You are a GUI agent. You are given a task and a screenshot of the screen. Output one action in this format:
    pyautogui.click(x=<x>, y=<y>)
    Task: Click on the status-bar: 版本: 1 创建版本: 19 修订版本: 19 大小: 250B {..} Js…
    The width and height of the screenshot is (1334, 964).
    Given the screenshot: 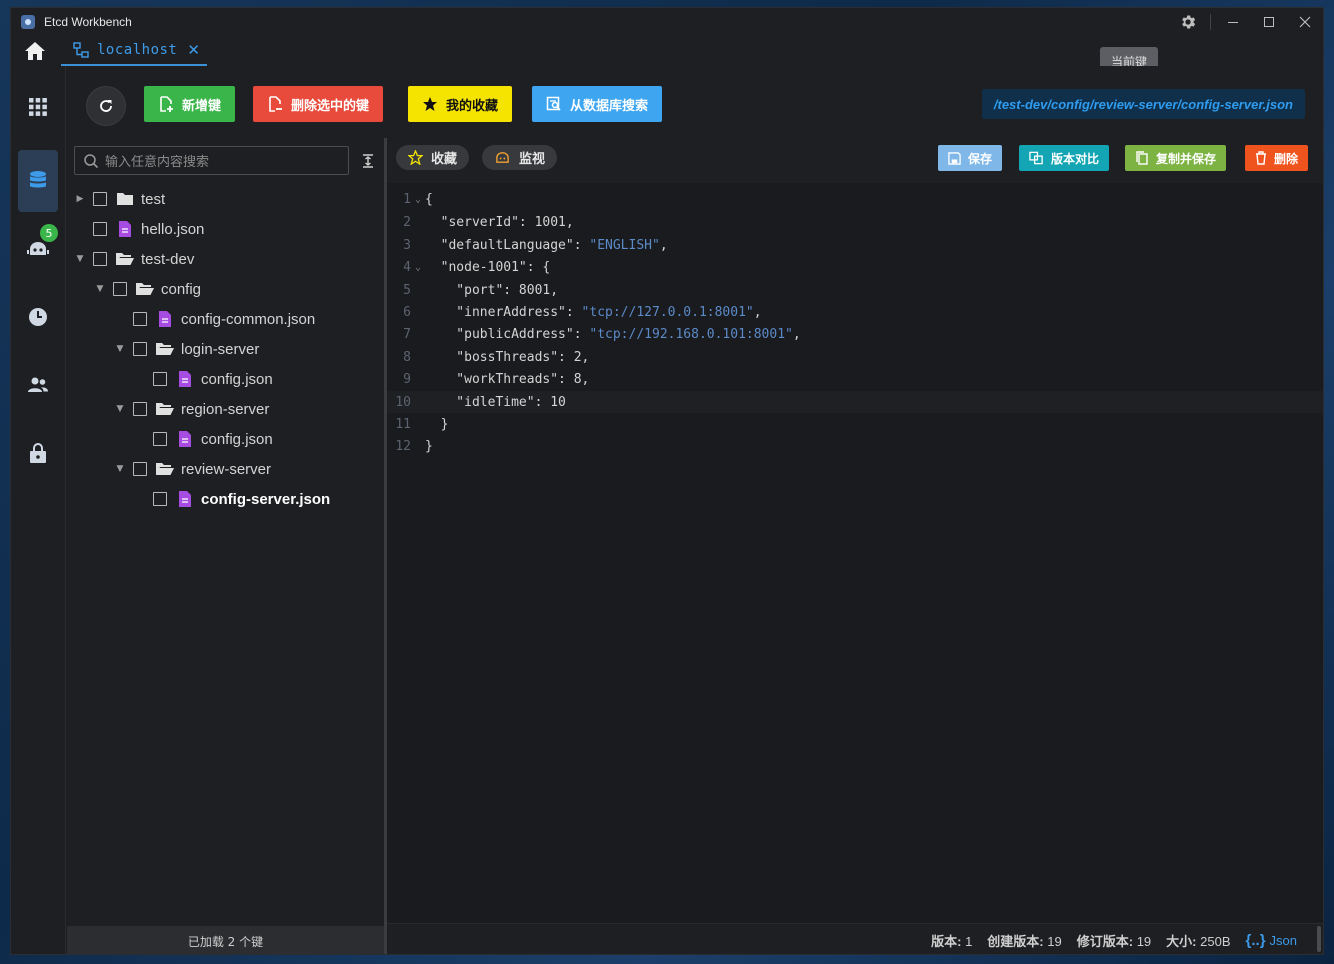 What is the action you would take?
    pyautogui.click(x=855, y=938)
    